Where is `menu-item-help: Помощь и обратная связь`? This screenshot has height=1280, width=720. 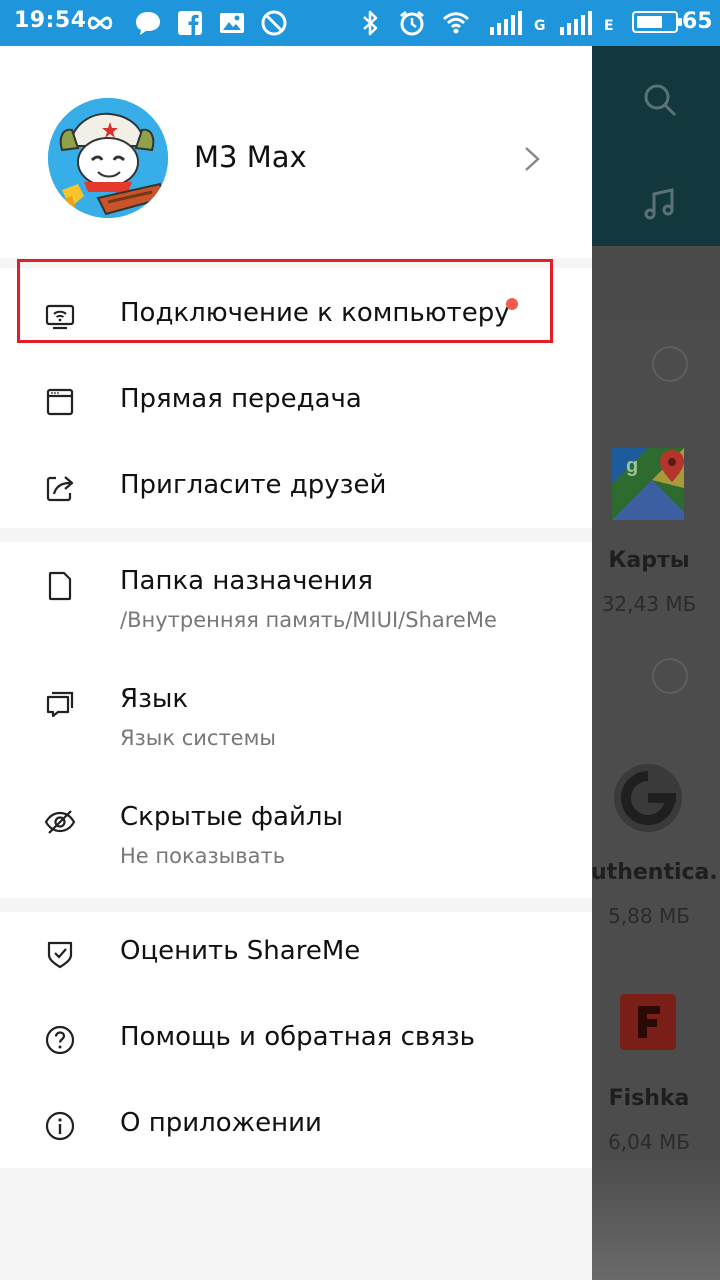 menu-item-help: Помощь и обратная связь is located at coordinates (296, 1041).